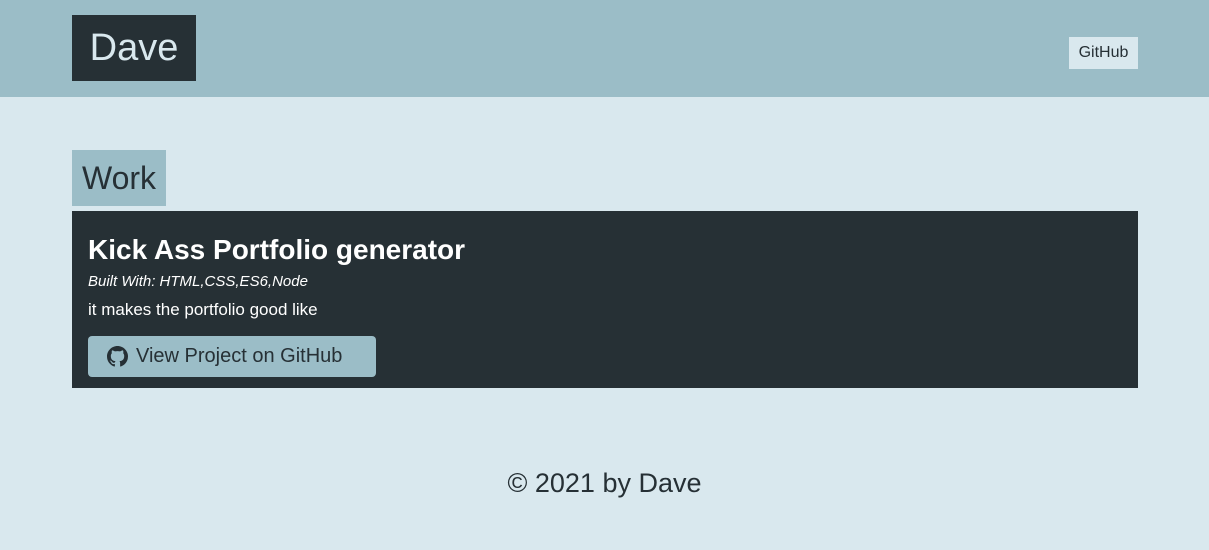 The image size is (1209, 550). What do you see at coordinates (604, 483) in the screenshot?
I see `footer-copyright: © 2021 by Dave` at bounding box center [604, 483].